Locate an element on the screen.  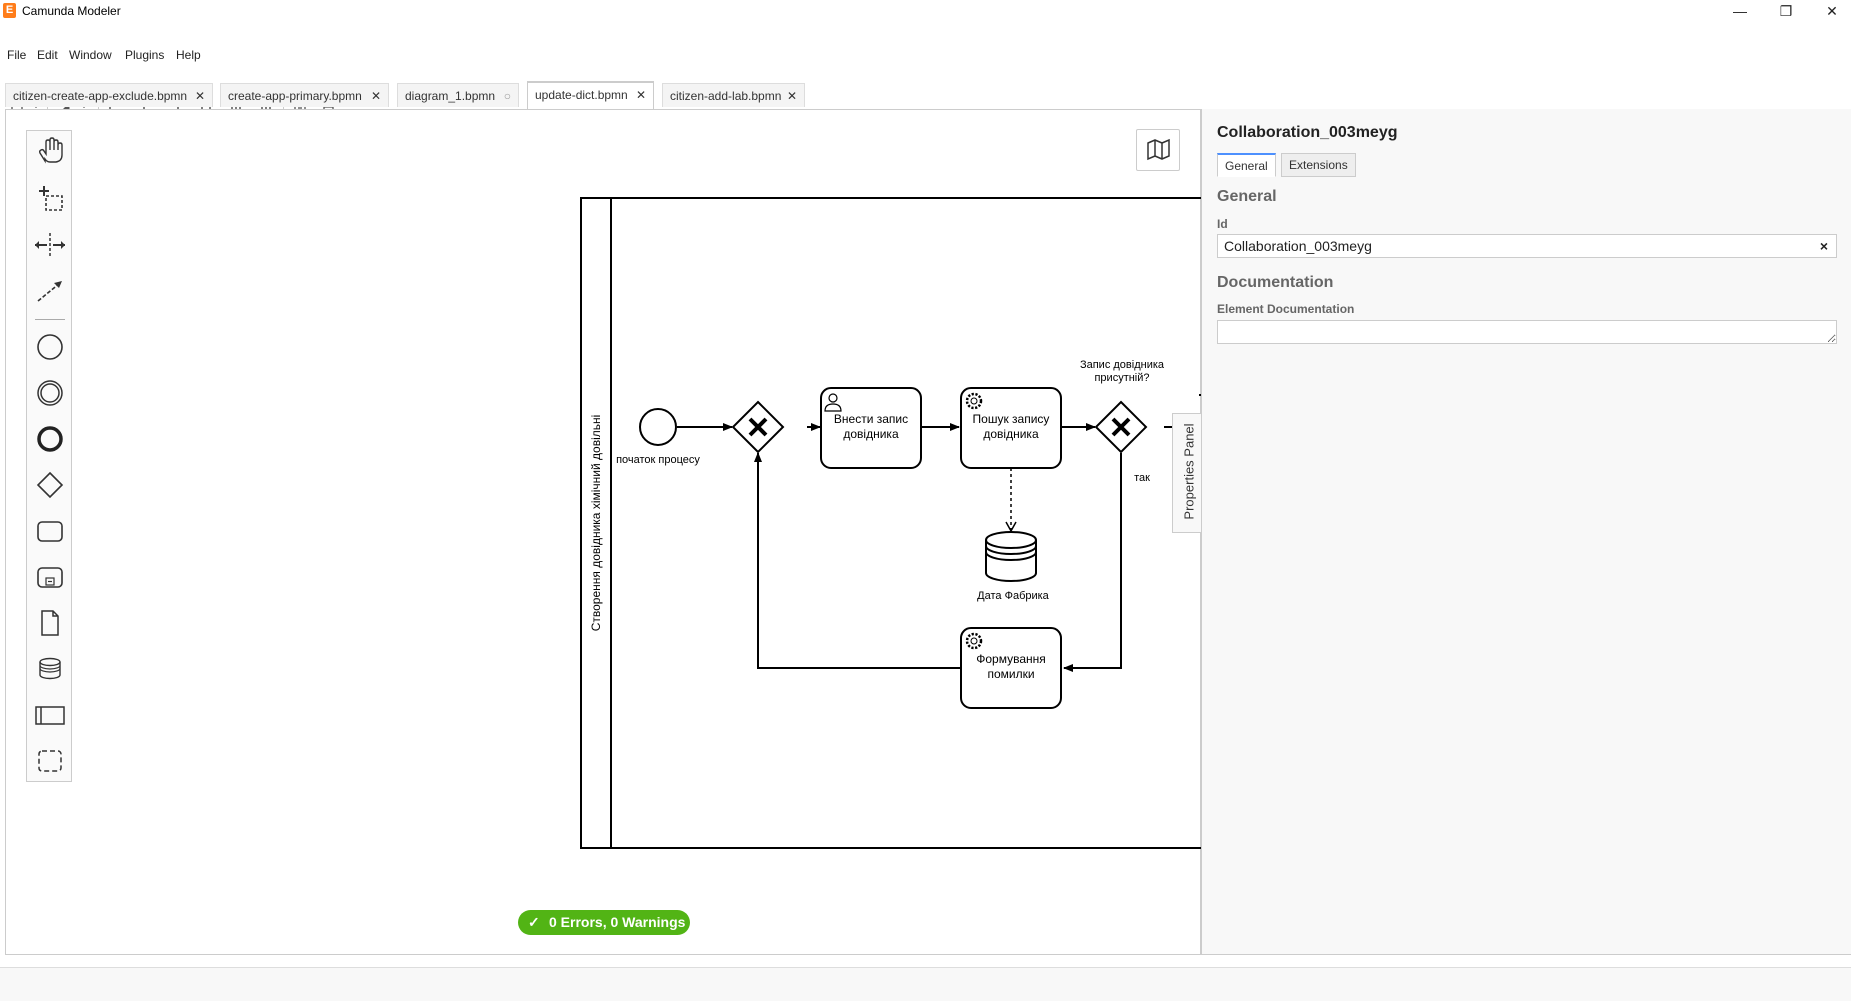
sequence-flows is located at coordinates (939, 547).